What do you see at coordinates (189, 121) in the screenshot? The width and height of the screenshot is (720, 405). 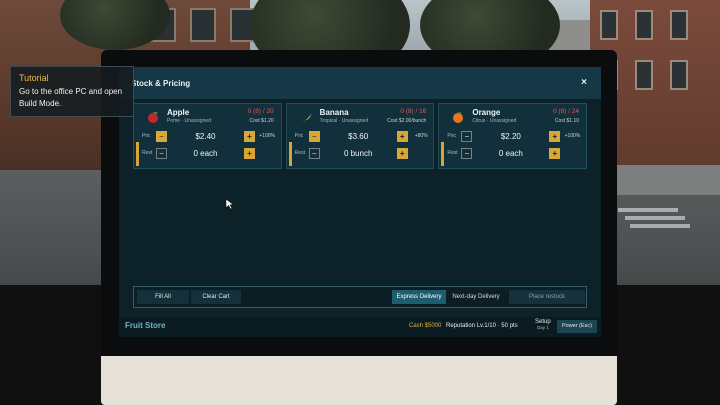 I see `product-category: Pome · Unassigned` at bounding box center [189, 121].